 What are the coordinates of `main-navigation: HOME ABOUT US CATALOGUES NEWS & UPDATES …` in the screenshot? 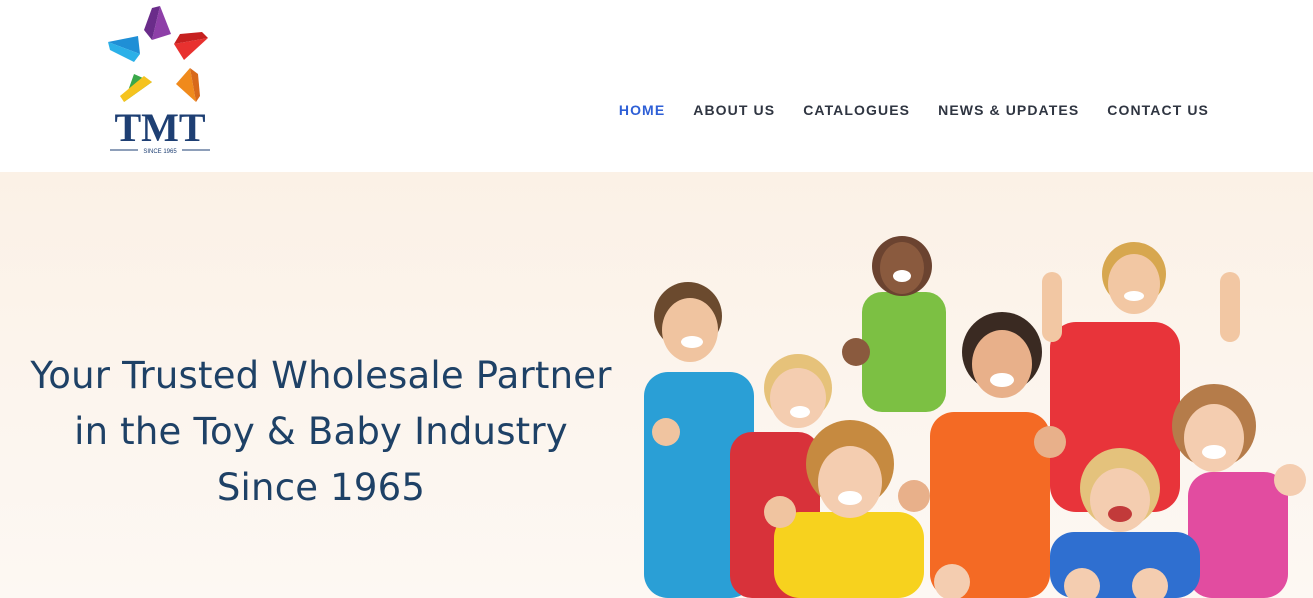 It's located at (914, 110).